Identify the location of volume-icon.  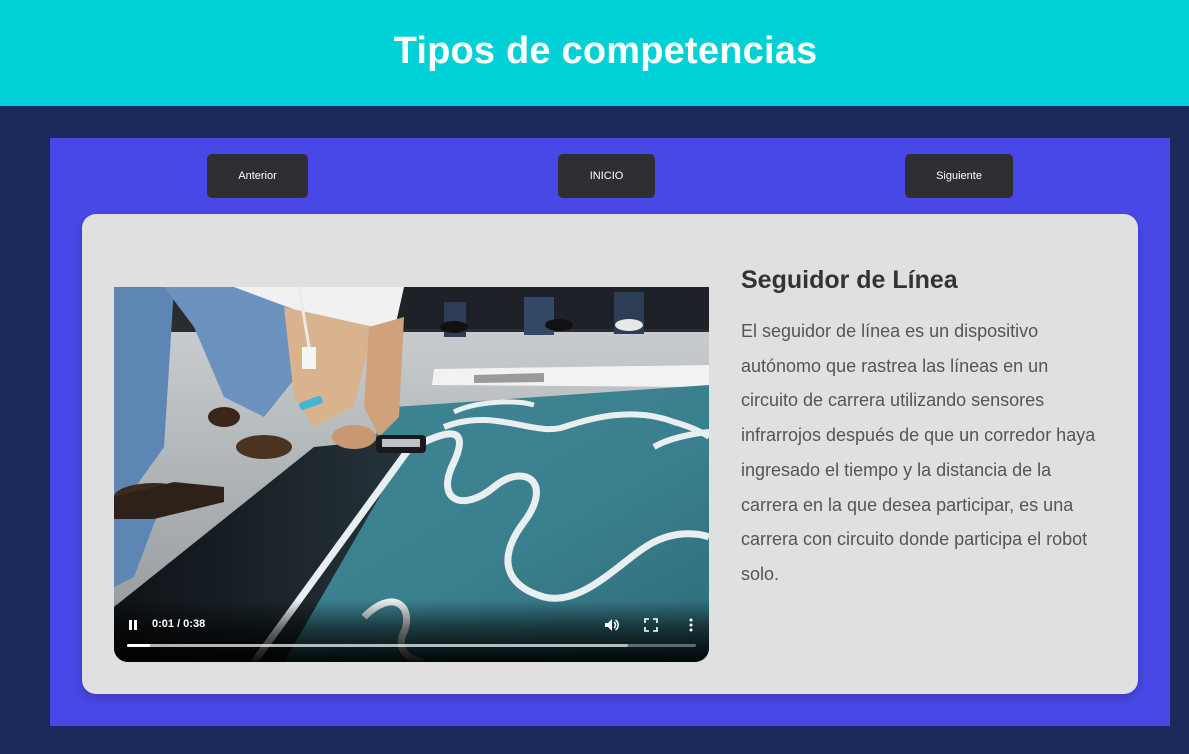
(612, 625).